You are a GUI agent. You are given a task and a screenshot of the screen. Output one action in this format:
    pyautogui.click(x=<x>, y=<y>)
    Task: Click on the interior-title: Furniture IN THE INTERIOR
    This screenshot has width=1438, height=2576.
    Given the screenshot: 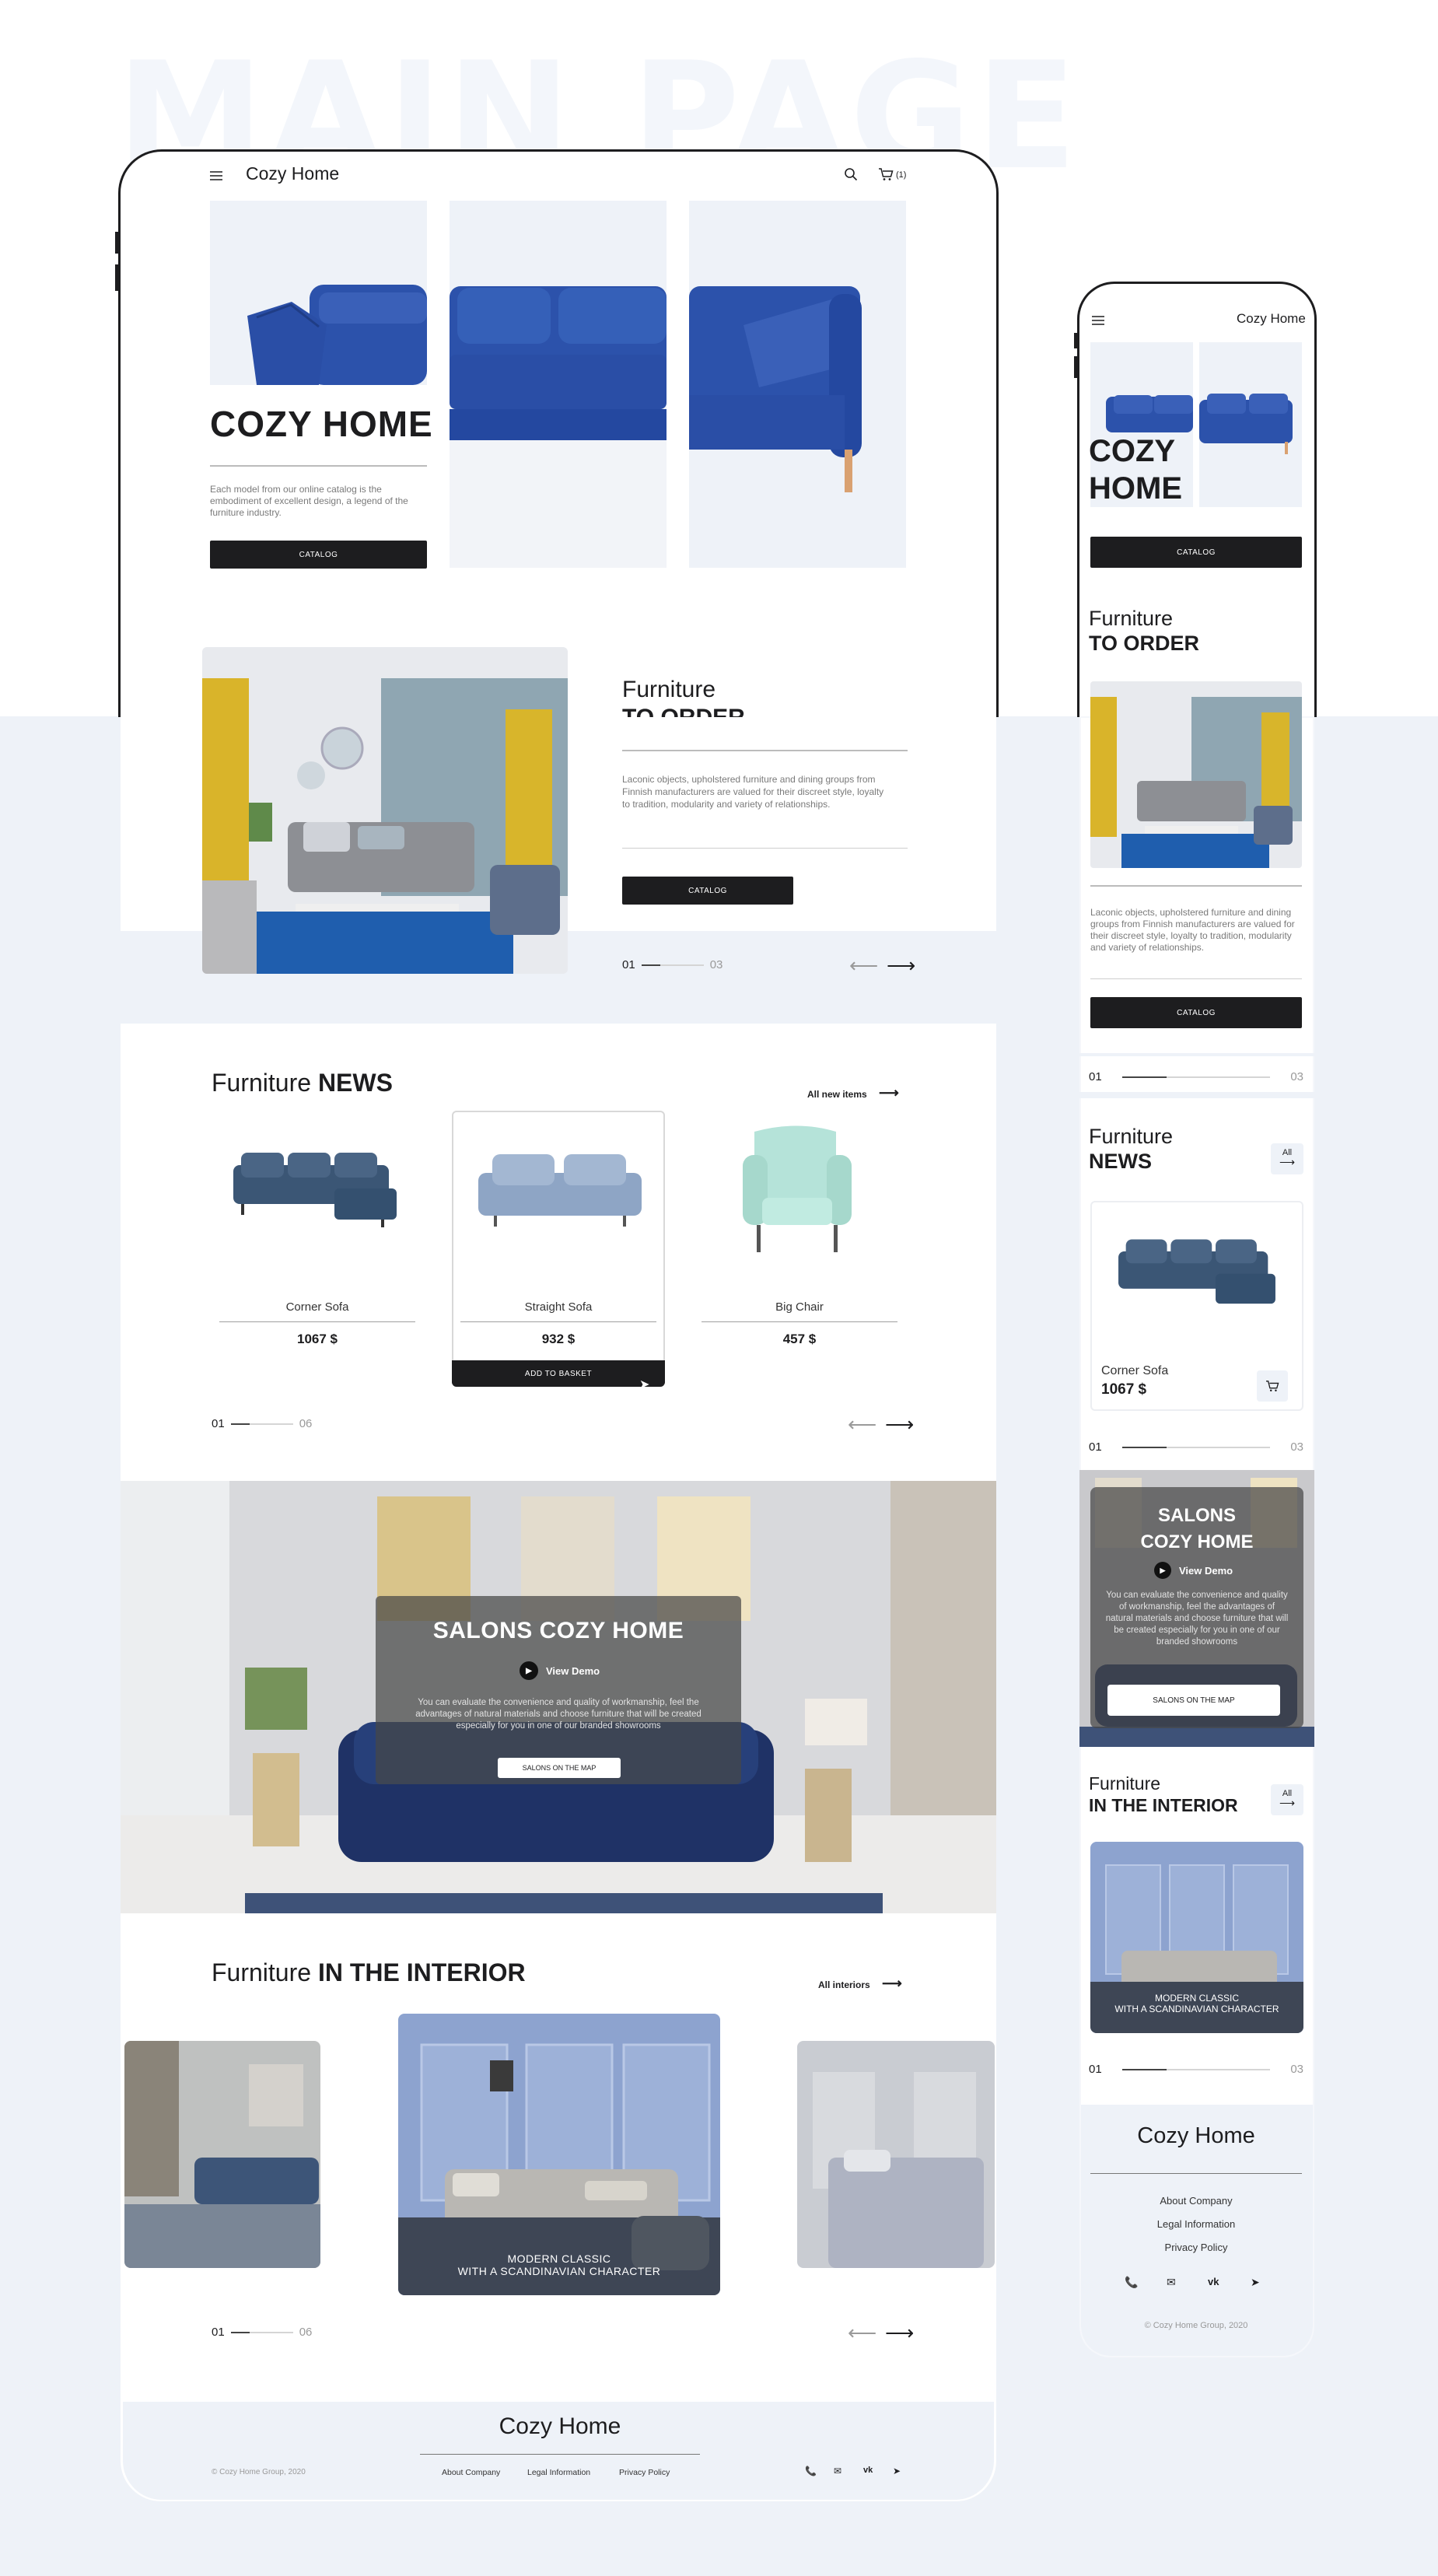 What is the action you would take?
    pyautogui.click(x=369, y=1972)
    